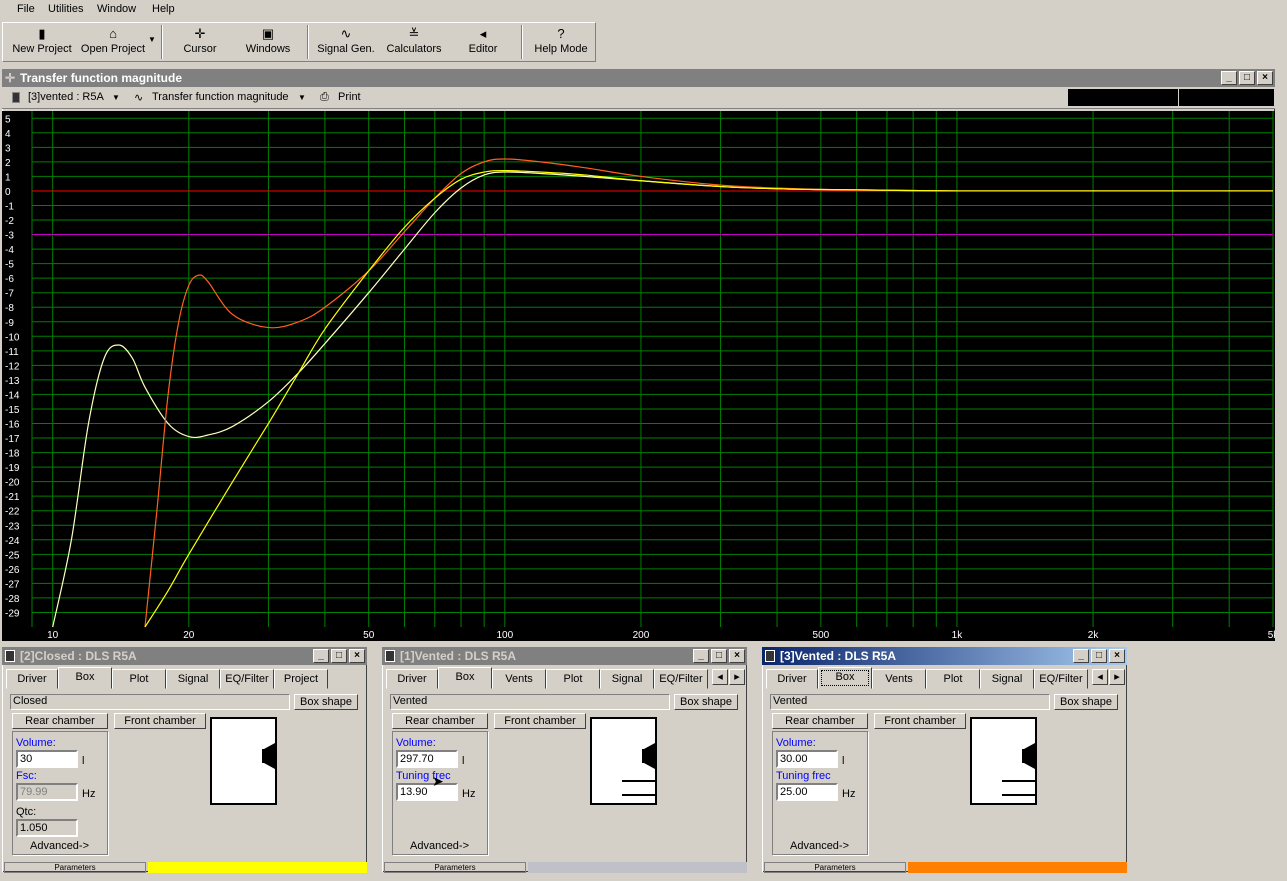 The height and width of the screenshot is (881, 1287). I want to click on open-project-dropdown-icon: ▼, so click(152, 39).